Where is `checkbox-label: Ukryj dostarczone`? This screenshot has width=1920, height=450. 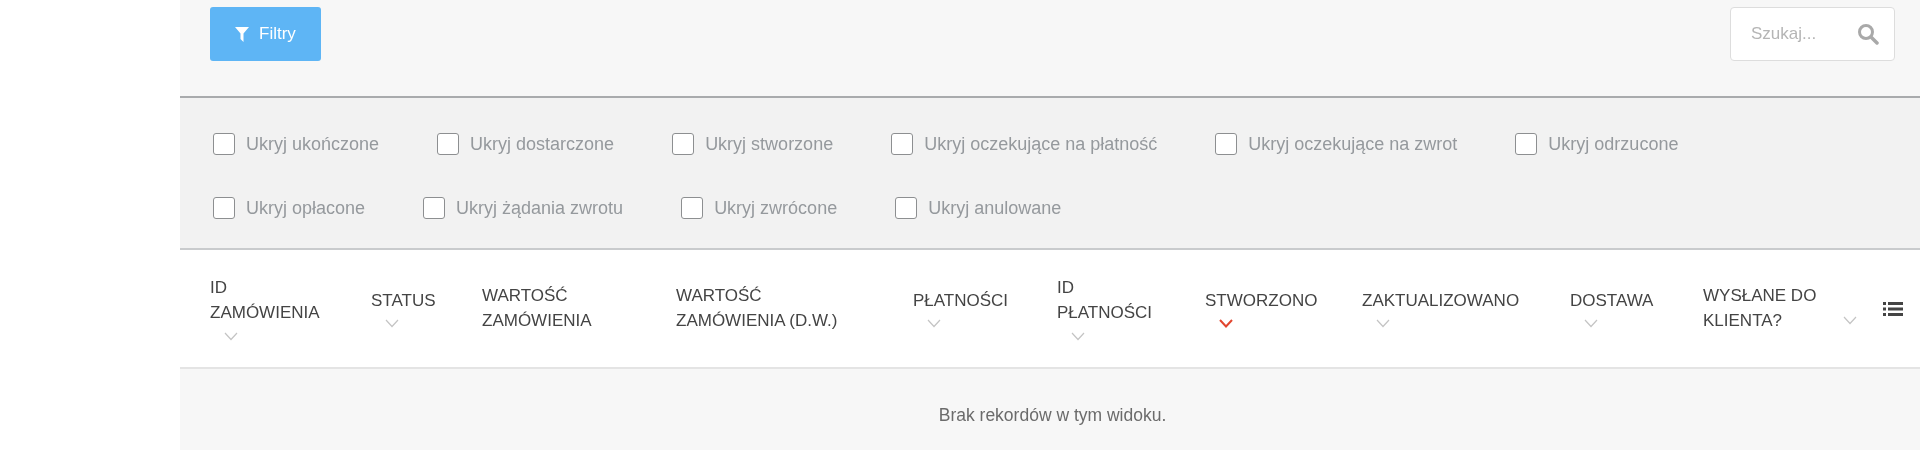 checkbox-label: Ukryj dostarczone is located at coordinates (542, 144).